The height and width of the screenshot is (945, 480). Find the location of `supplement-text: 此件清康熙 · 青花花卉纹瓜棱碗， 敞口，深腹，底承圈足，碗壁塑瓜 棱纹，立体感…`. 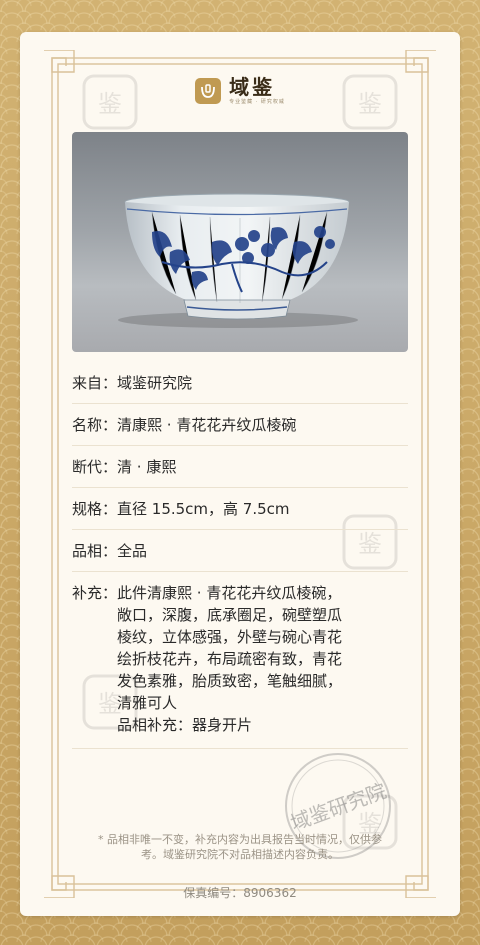

supplement-text: 此件清康熙 · 青花花卉纹瓜棱碗， 敞口，深腹，底承圈足，碗壁塑瓜 棱纹，立体感… is located at coordinates (262, 659).